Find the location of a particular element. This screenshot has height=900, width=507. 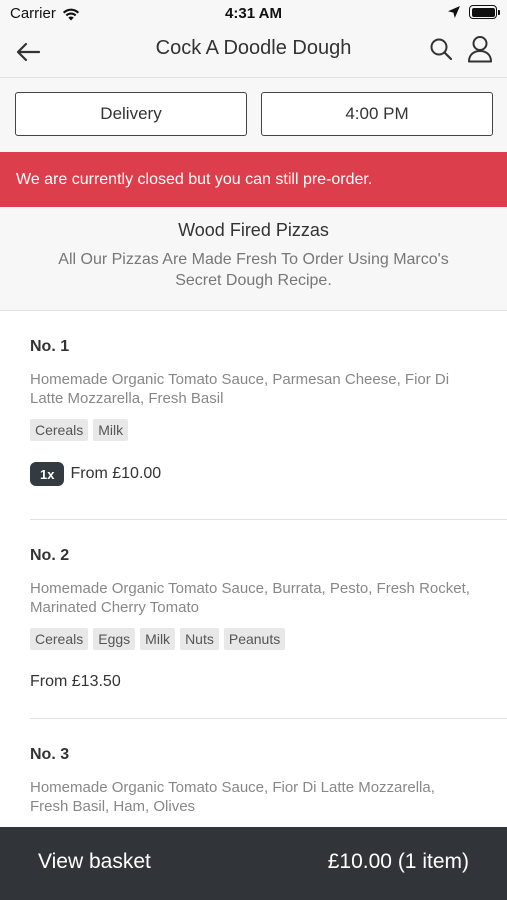

delivery-button: Delivery is located at coordinates (131, 114).